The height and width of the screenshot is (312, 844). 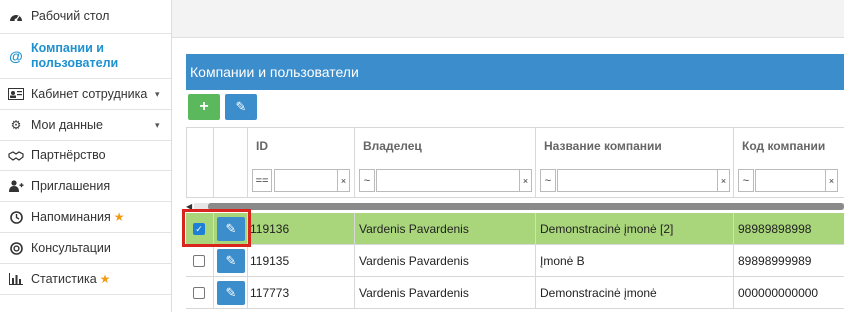 I want to click on sidebar-item-reminders: Напоминания ★, so click(x=85, y=217).